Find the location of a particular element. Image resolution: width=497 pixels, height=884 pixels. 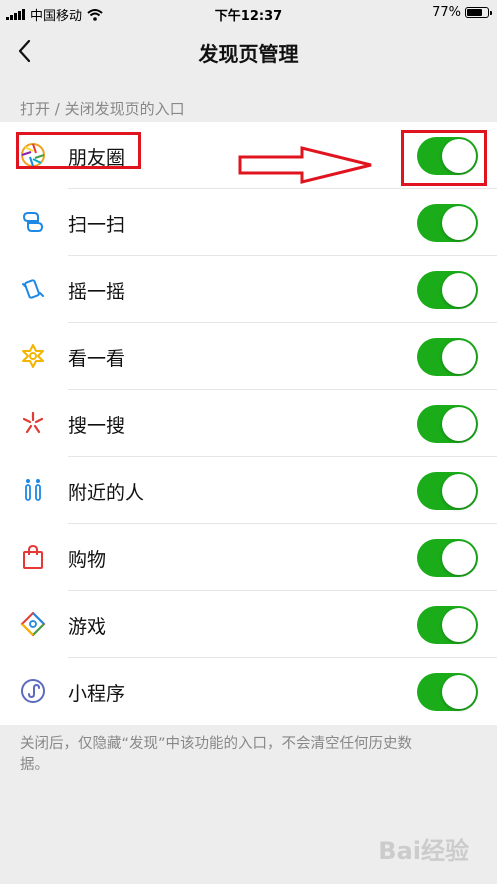

toggle-scan is located at coordinates (447, 223).